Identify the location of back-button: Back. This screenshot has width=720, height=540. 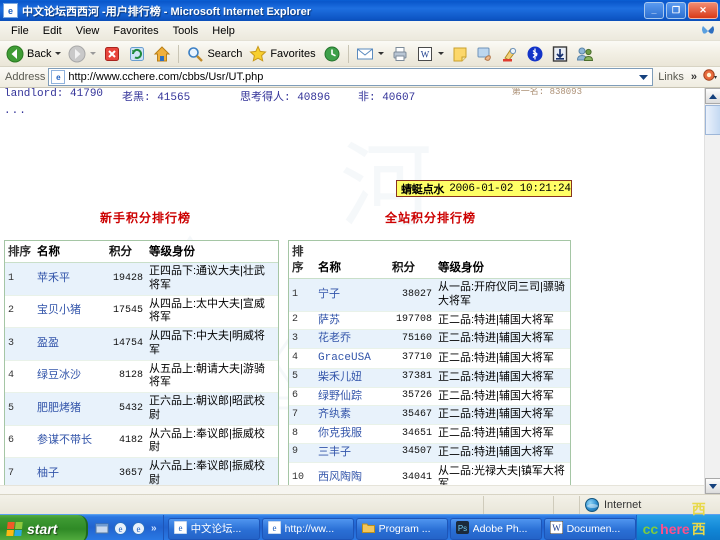
(33, 54).